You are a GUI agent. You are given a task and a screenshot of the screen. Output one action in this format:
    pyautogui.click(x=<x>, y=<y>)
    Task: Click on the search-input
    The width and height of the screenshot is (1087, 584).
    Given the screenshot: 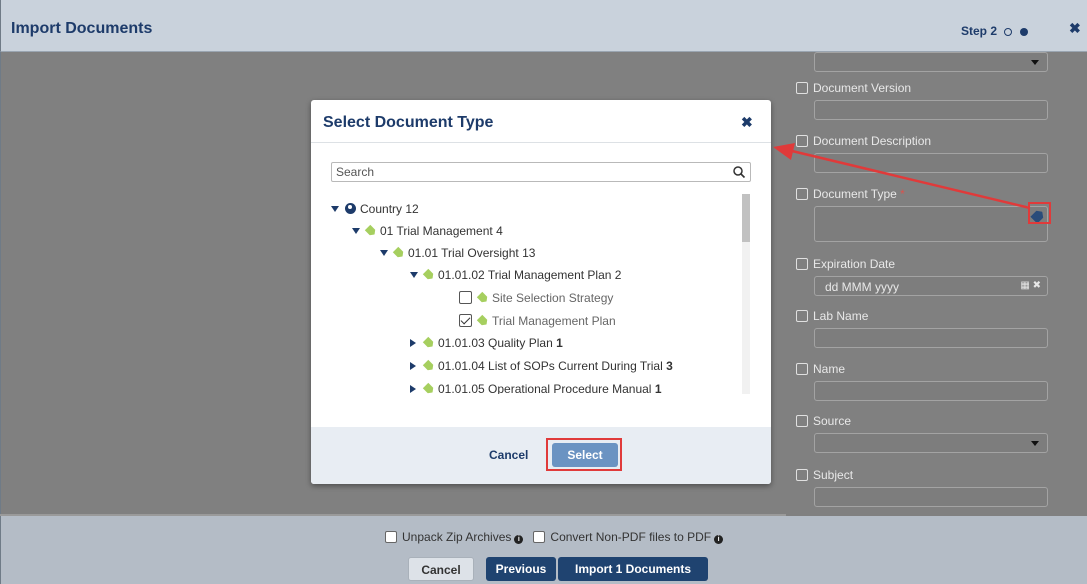 What is the action you would take?
    pyautogui.click(x=541, y=172)
    